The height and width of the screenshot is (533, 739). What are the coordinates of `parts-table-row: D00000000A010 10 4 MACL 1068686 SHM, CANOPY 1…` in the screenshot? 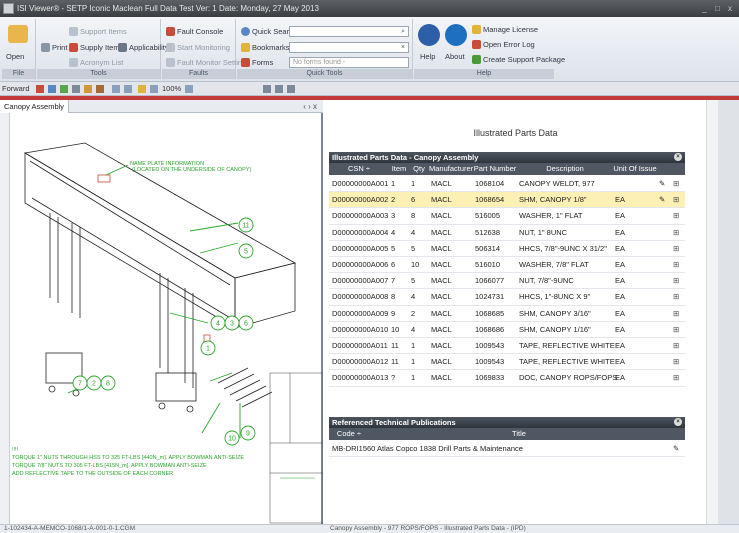 It's located at (507, 330).